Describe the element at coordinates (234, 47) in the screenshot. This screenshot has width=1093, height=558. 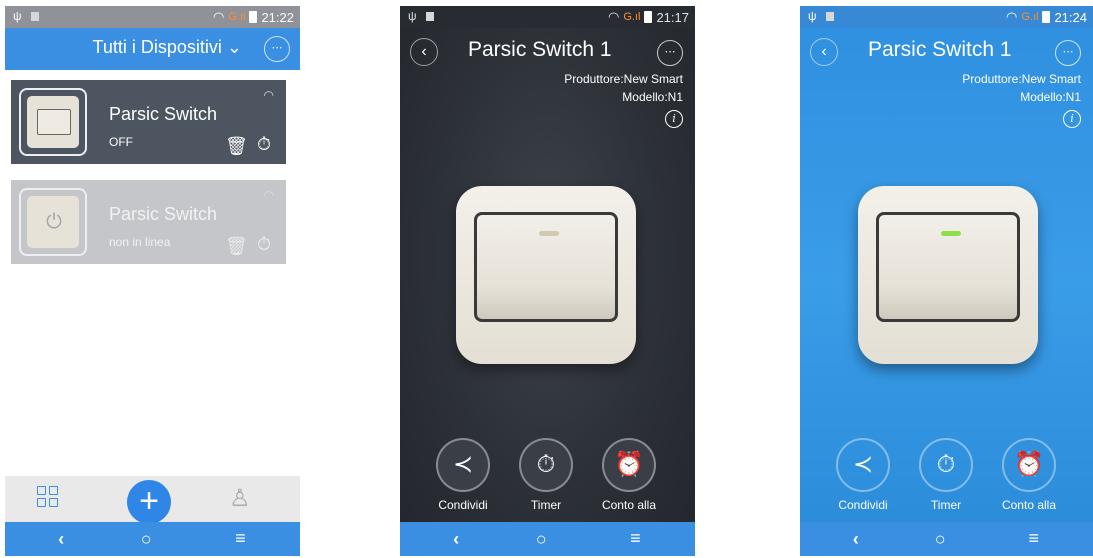
I see `chevron-down-icon: ⌄` at that location.